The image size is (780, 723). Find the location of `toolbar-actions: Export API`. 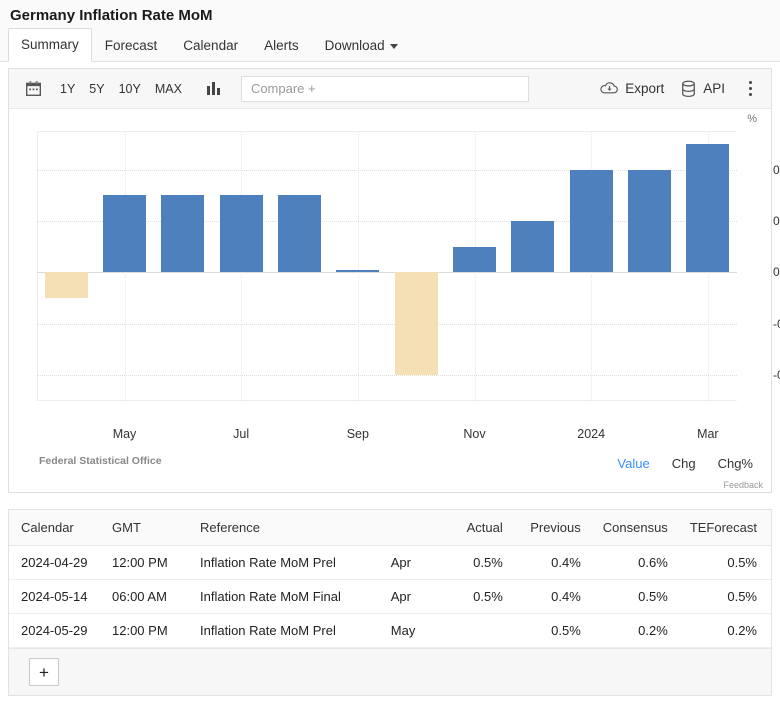

toolbar-actions: Export API is located at coordinates (677, 89).